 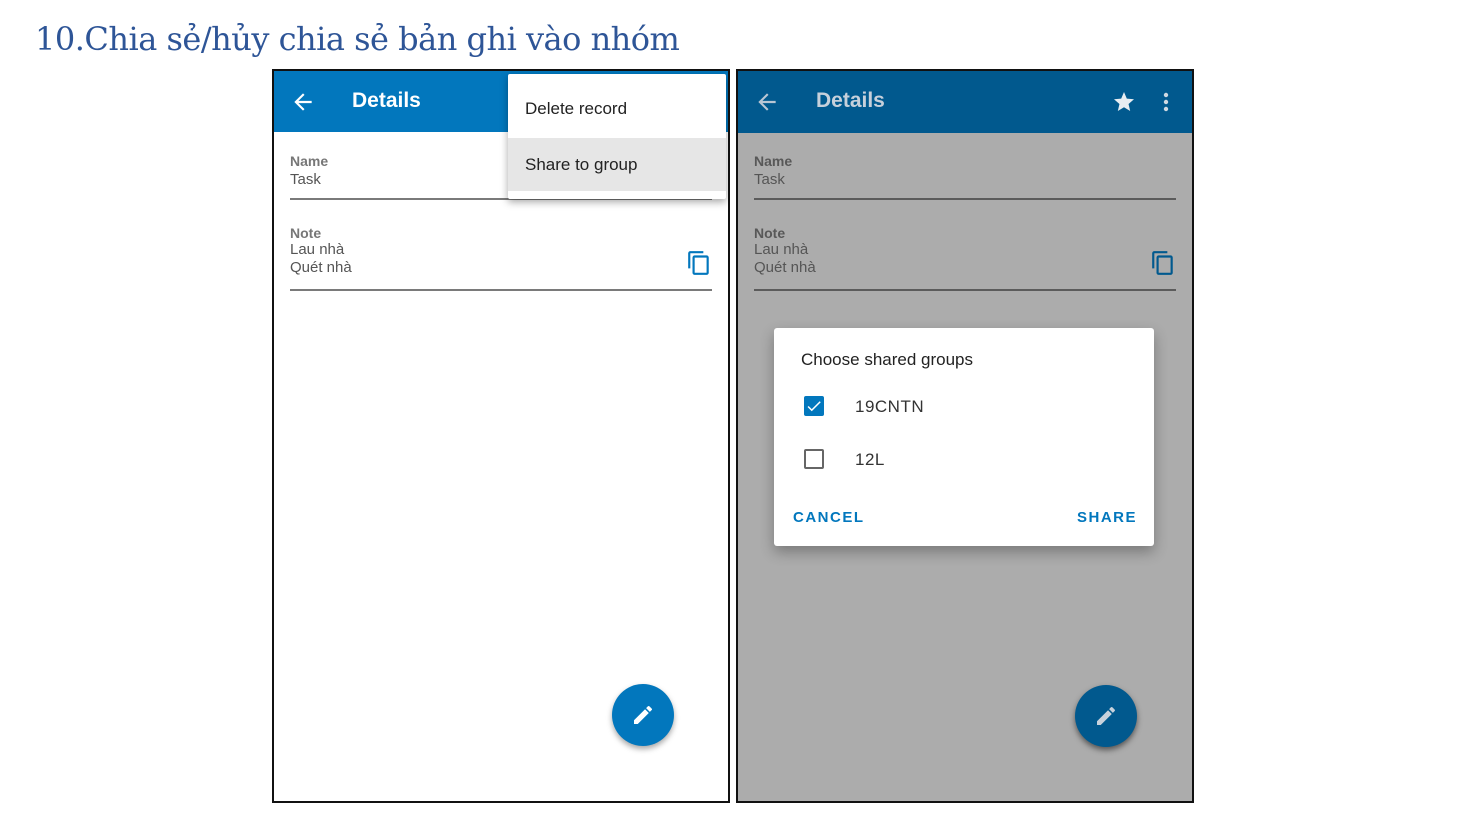 I want to click on checkbox-checked, so click(x=814, y=406).